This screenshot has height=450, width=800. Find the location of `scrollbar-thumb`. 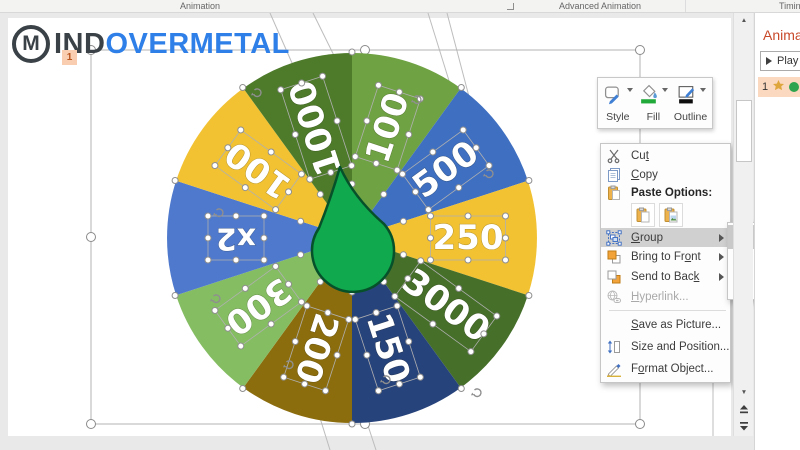

scrollbar-thumb is located at coordinates (744, 131).